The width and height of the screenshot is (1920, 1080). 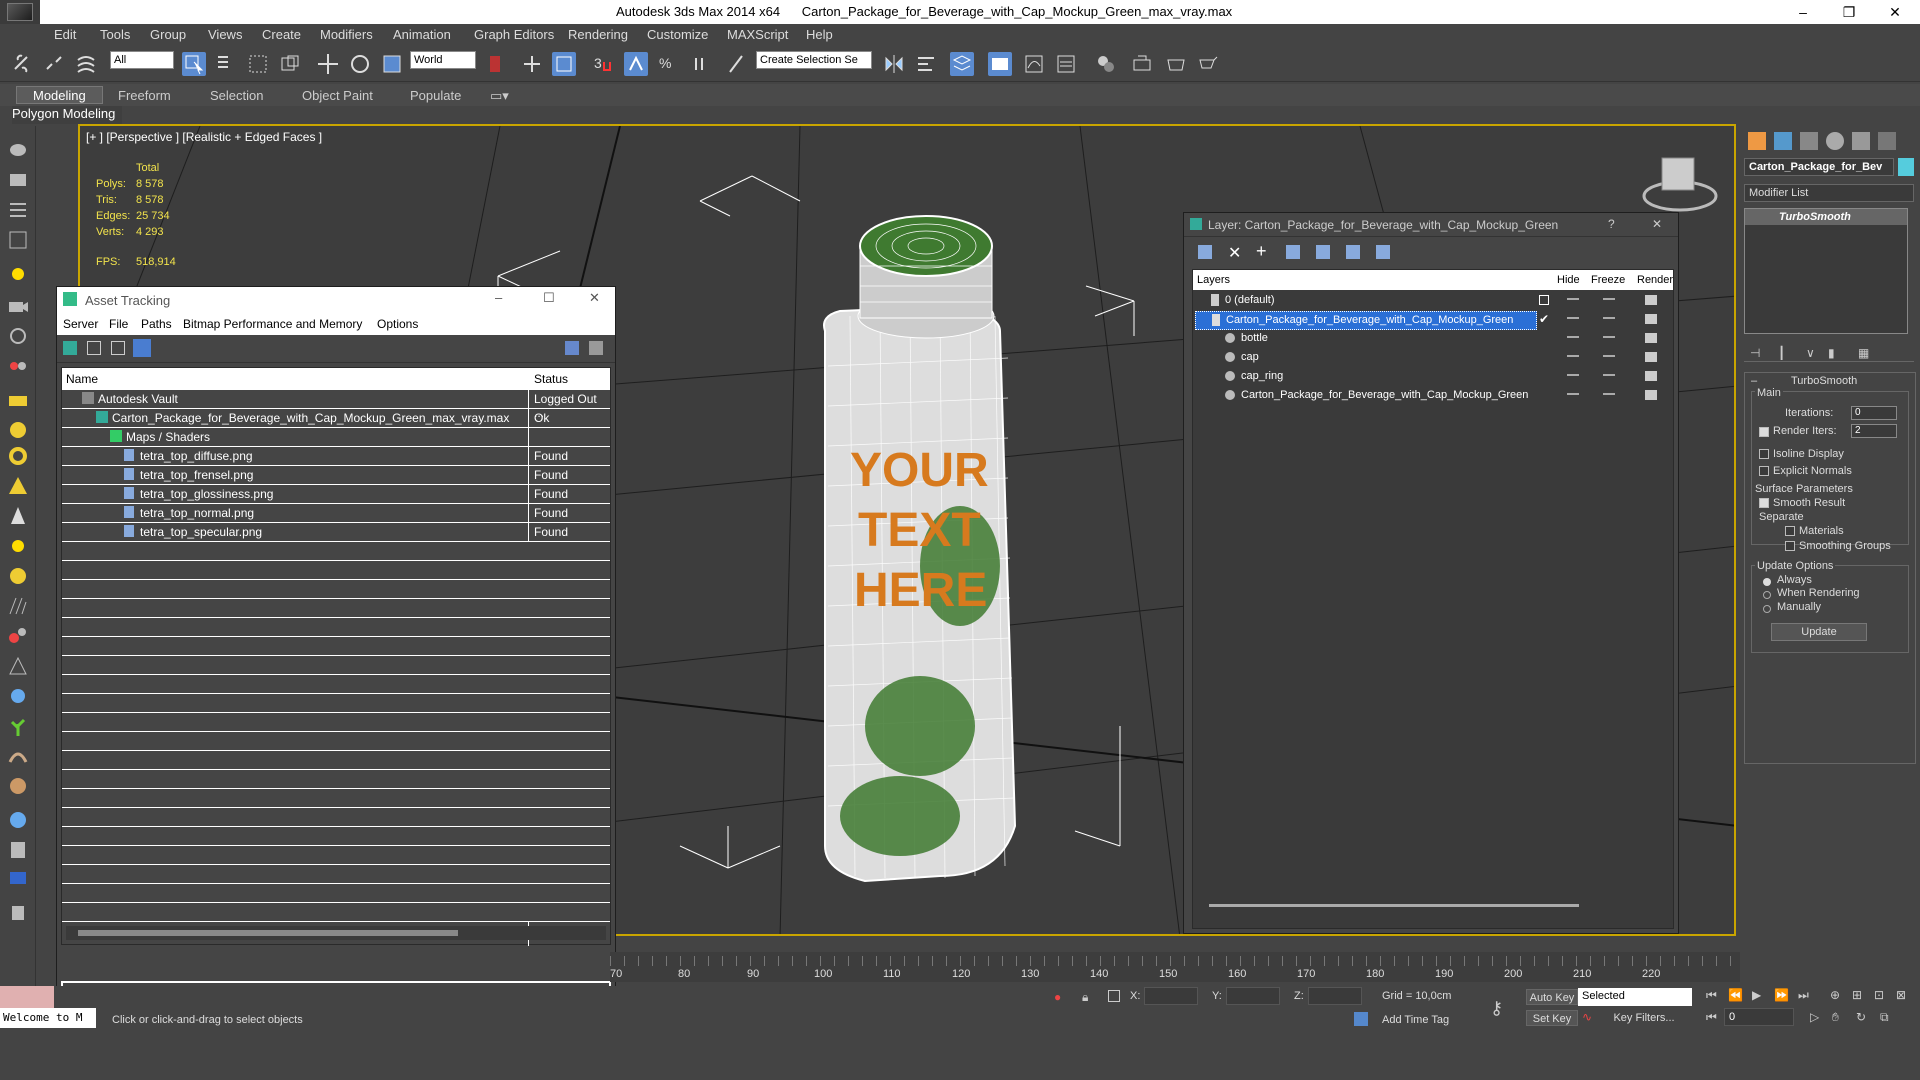 What do you see at coordinates (80, 324) in the screenshot?
I see `menu-server: Server` at bounding box center [80, 324].